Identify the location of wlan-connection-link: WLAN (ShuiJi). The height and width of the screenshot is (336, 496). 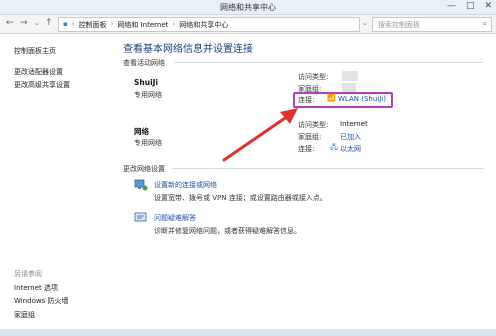
(362, 99).